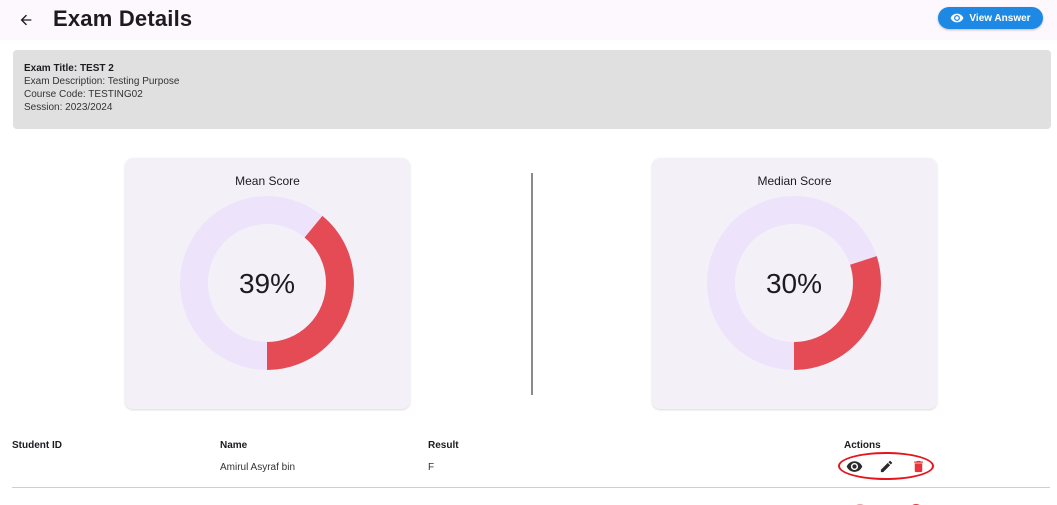  Describe the element at coordinates (37, 445) in the screenshot. I see `column-header-student-id: Student ID` at that location.